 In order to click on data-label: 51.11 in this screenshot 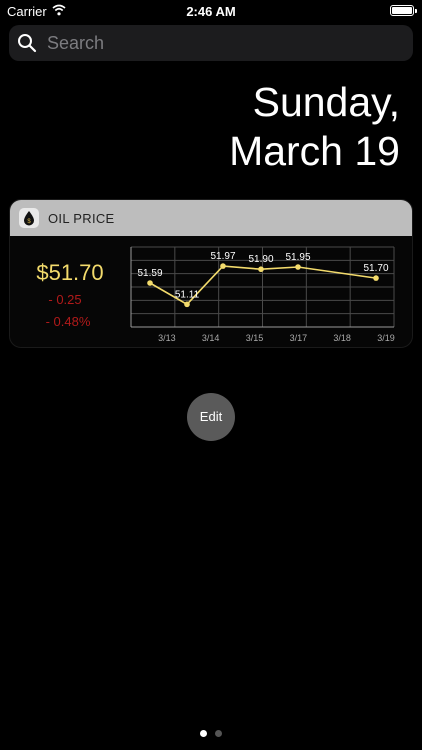, I will do `click(187, 294)`.